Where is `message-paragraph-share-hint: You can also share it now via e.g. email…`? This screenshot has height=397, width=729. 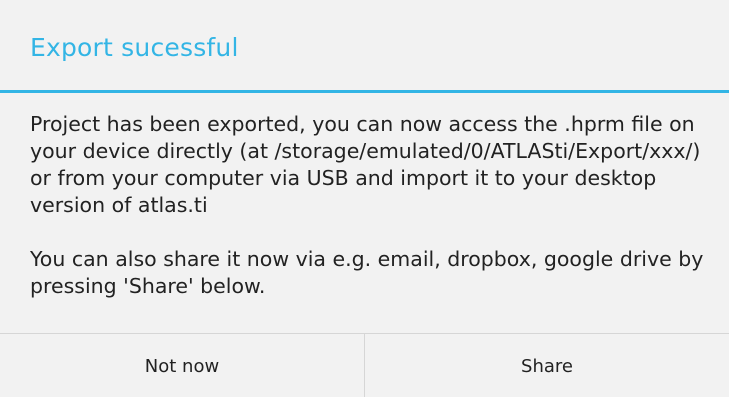 message-paragraph-share-hint: You can also share it now via e.g. email… is located at coordinates (367, 272).